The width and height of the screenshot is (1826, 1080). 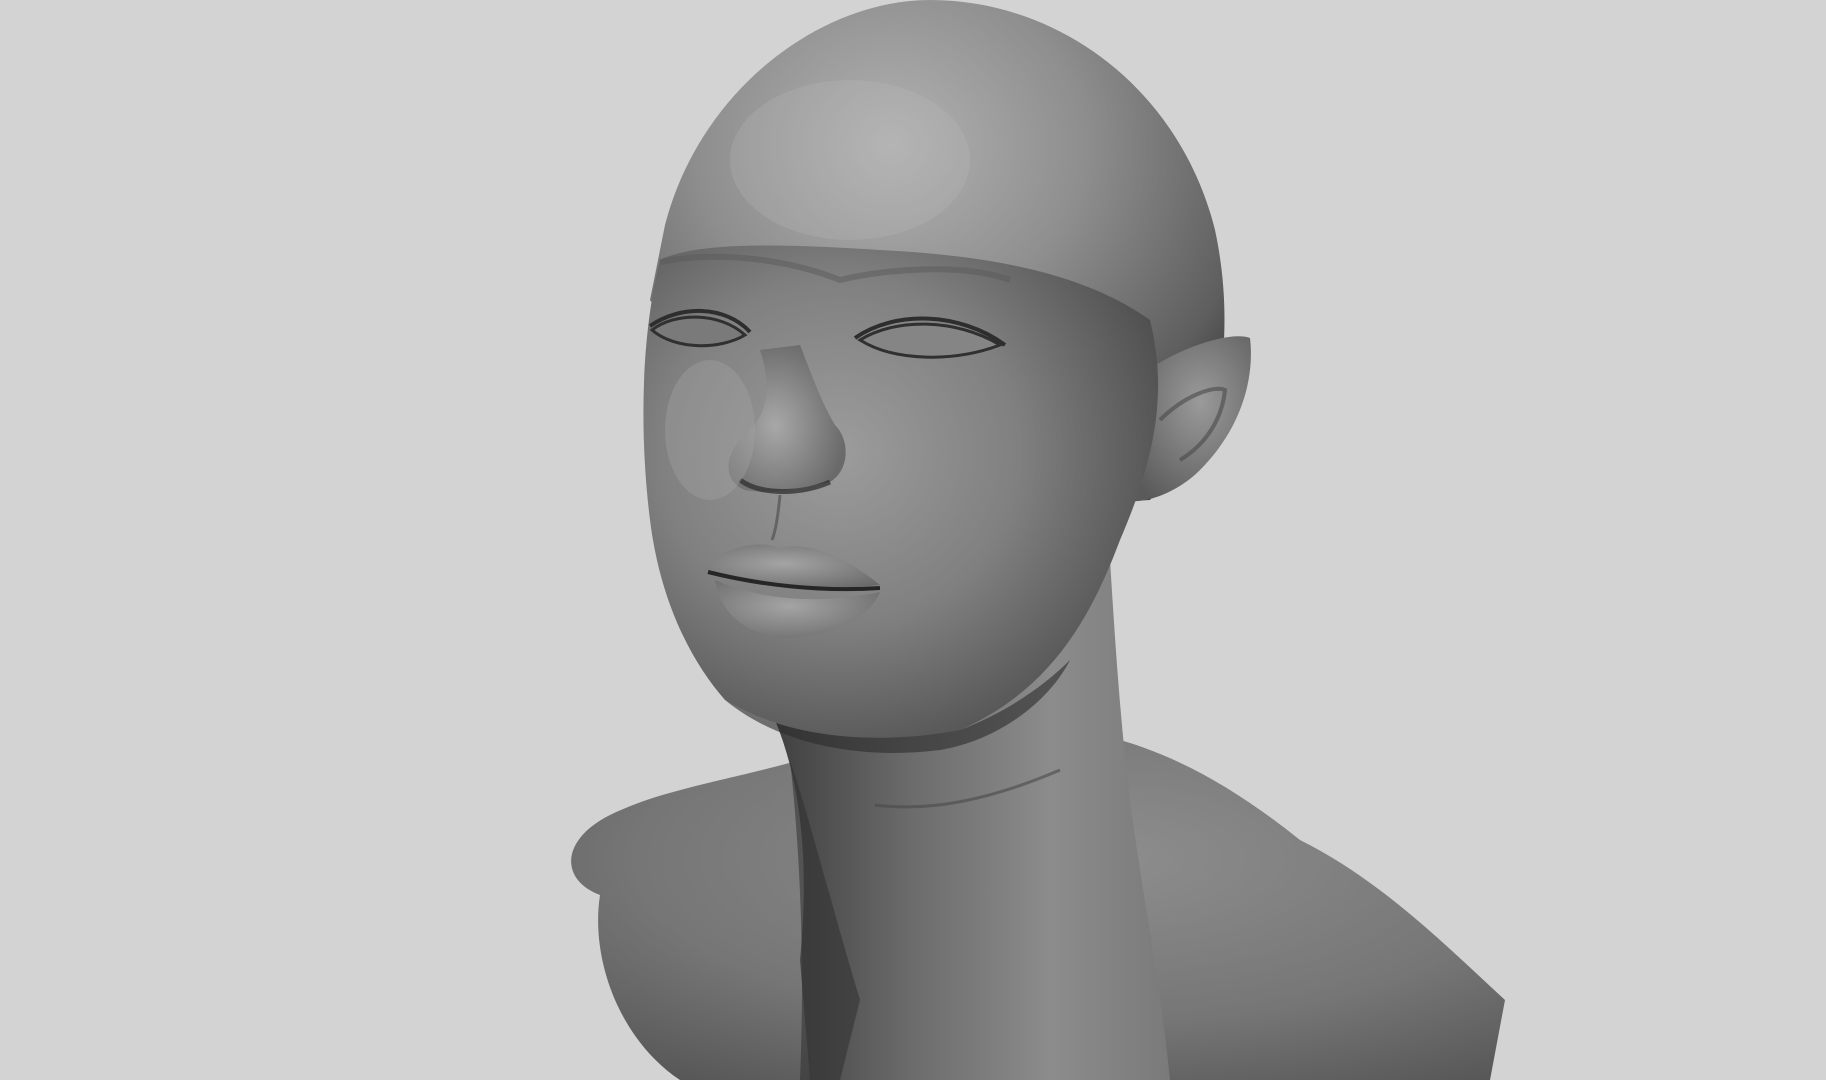 I want to click on forehead-highlight, so click(x=850, y=160).